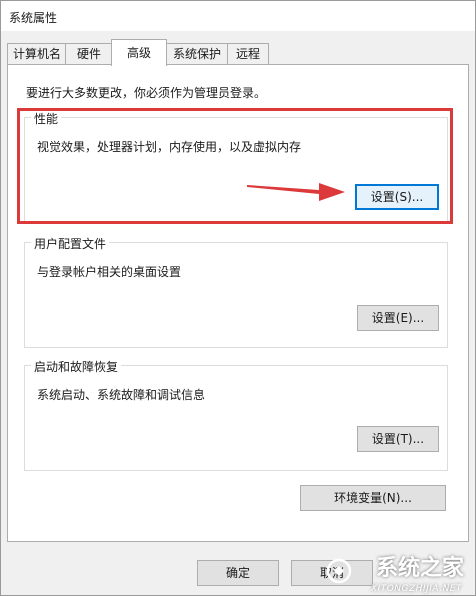 The image size is (476, 596). Describe the element at coordinates (139, 52) in the screenshot. I see `tab-advanced: 高级` at that location.